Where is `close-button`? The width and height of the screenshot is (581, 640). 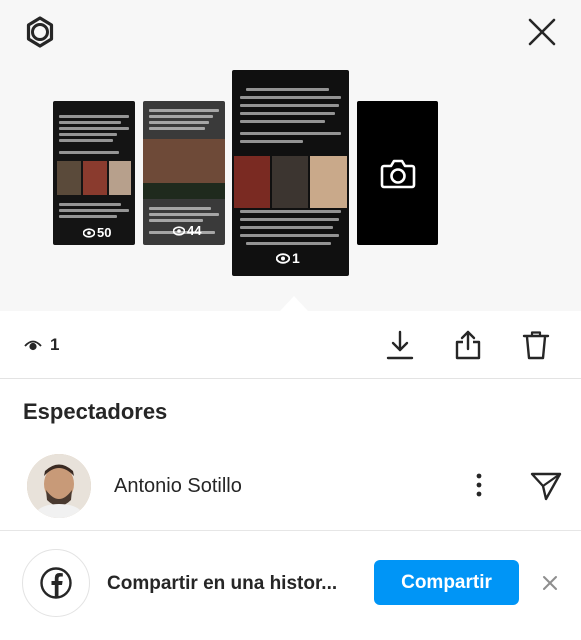
close-button is located at coordinates (542, 32).